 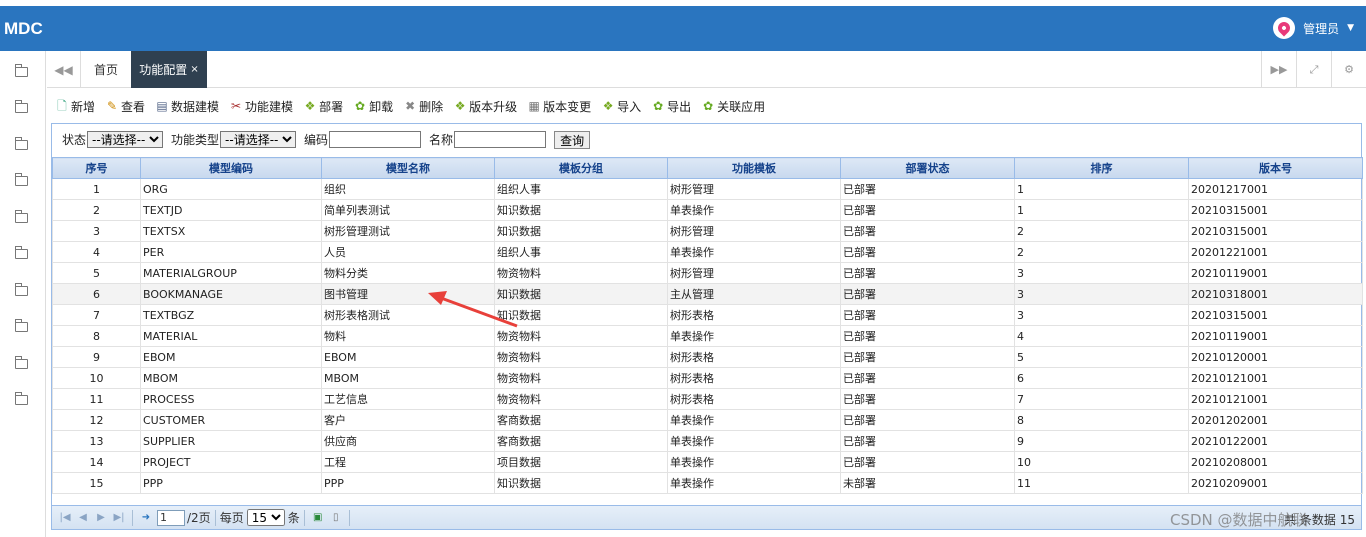 I want to click on prev-page-icon: ◀, so click(x=83, y=517).